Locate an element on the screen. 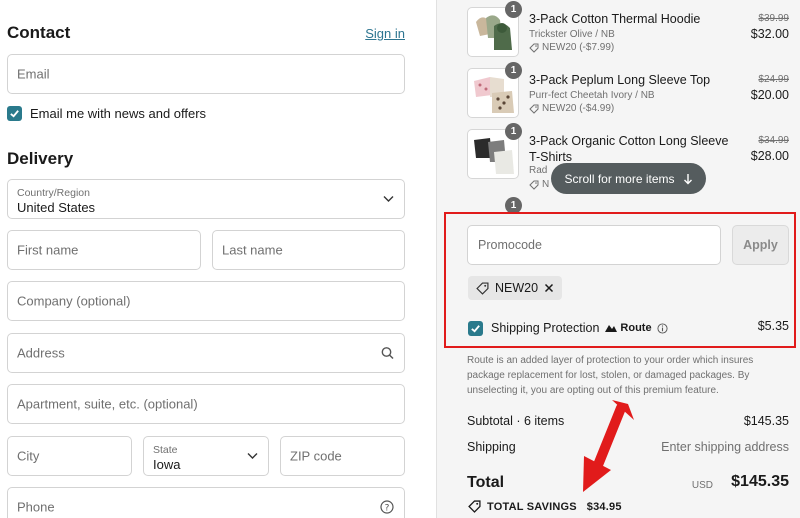 The width and height of the screenshot is (800, 518). item-discount: NEW20 (-$4.99) is located at coordinates (571, 108).